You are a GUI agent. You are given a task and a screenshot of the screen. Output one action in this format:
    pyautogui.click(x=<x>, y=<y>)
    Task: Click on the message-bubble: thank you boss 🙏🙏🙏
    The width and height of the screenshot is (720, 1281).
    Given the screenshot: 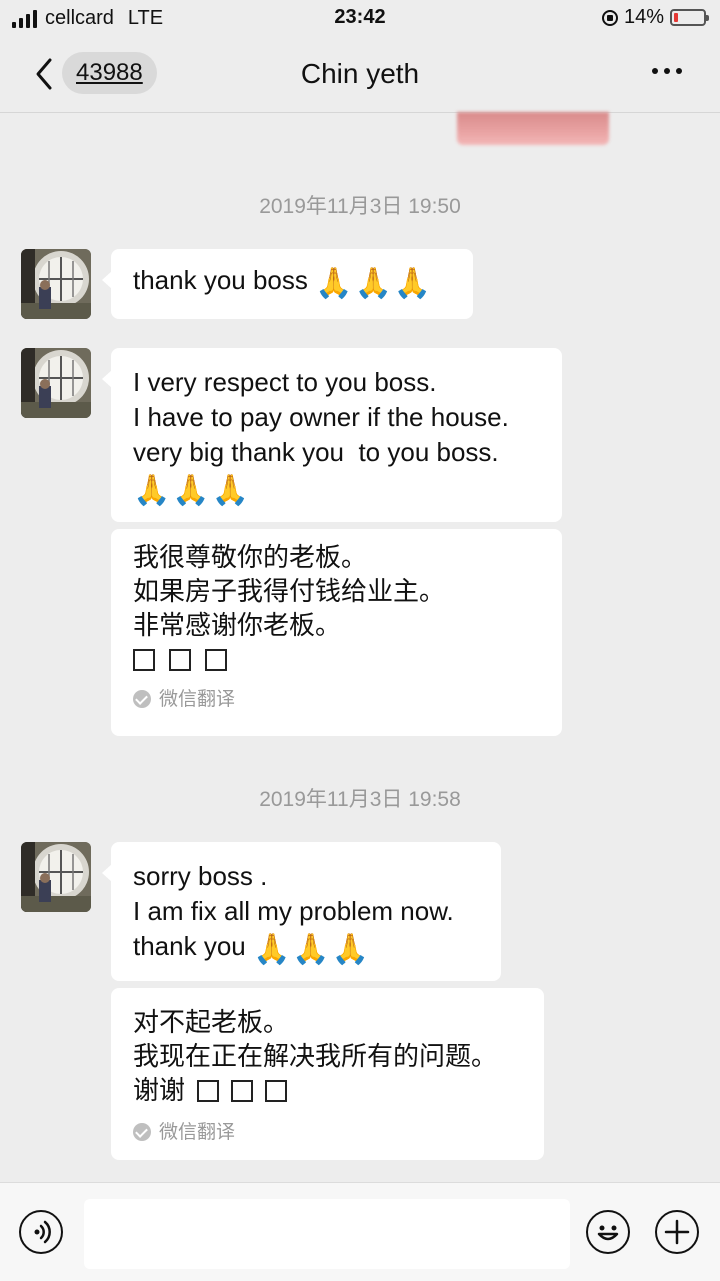 What is the action you would take?
    pyautogui.click(x=287, y=284)
    